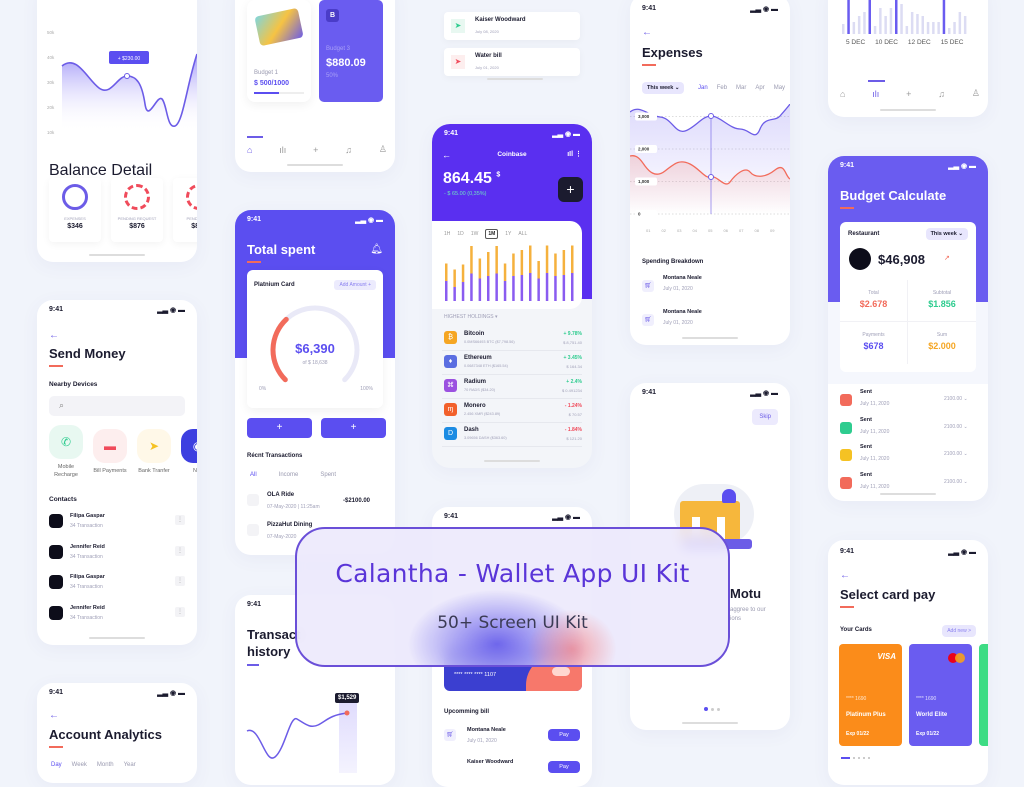  What do you see at coordinates (451, 516) in the screenshot?
I see `status-time: 9:41` at bounding box center [451, 516].